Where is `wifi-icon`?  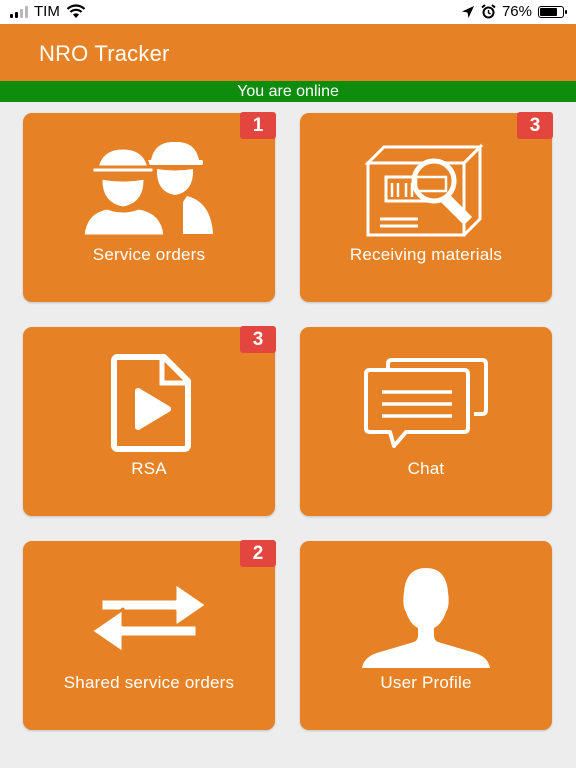
wifi-icon is located at coordinates (76, 11).